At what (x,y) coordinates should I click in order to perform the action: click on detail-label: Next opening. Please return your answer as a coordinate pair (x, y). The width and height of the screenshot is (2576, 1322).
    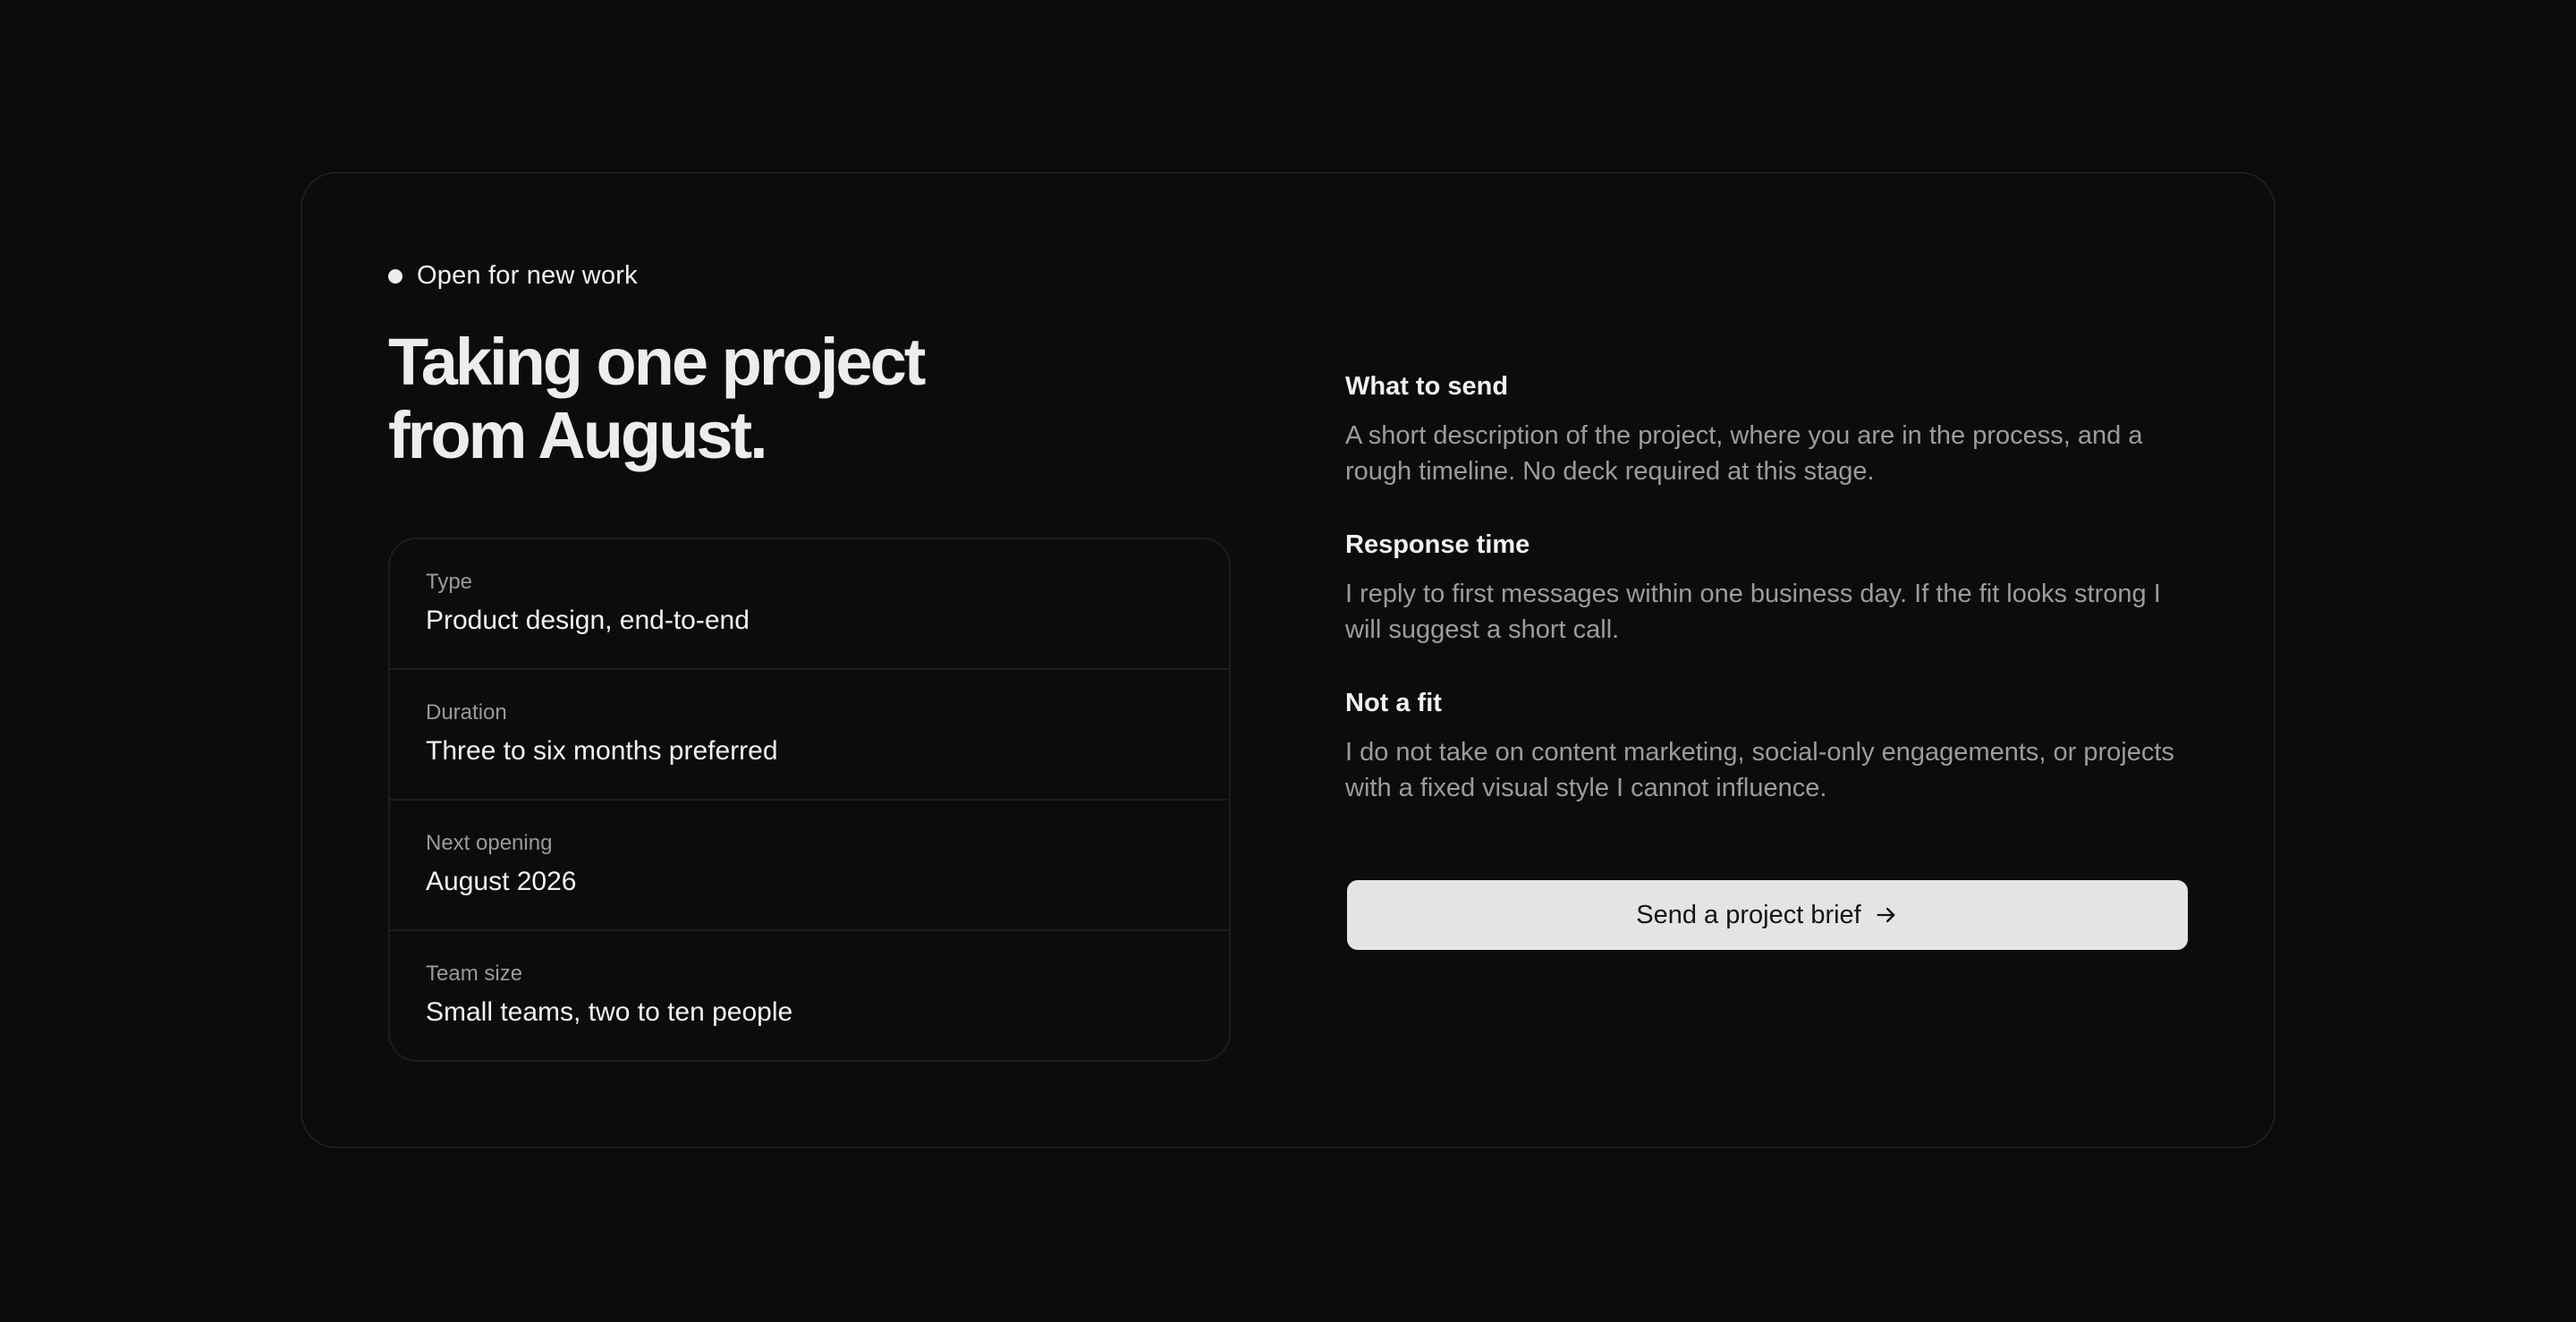
    Looking at the image, I should click on (489, 843).